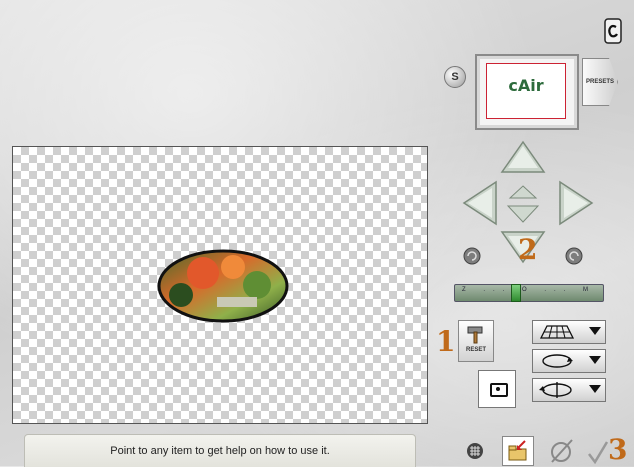  I want to click on small-down-button, so click(523, 214).